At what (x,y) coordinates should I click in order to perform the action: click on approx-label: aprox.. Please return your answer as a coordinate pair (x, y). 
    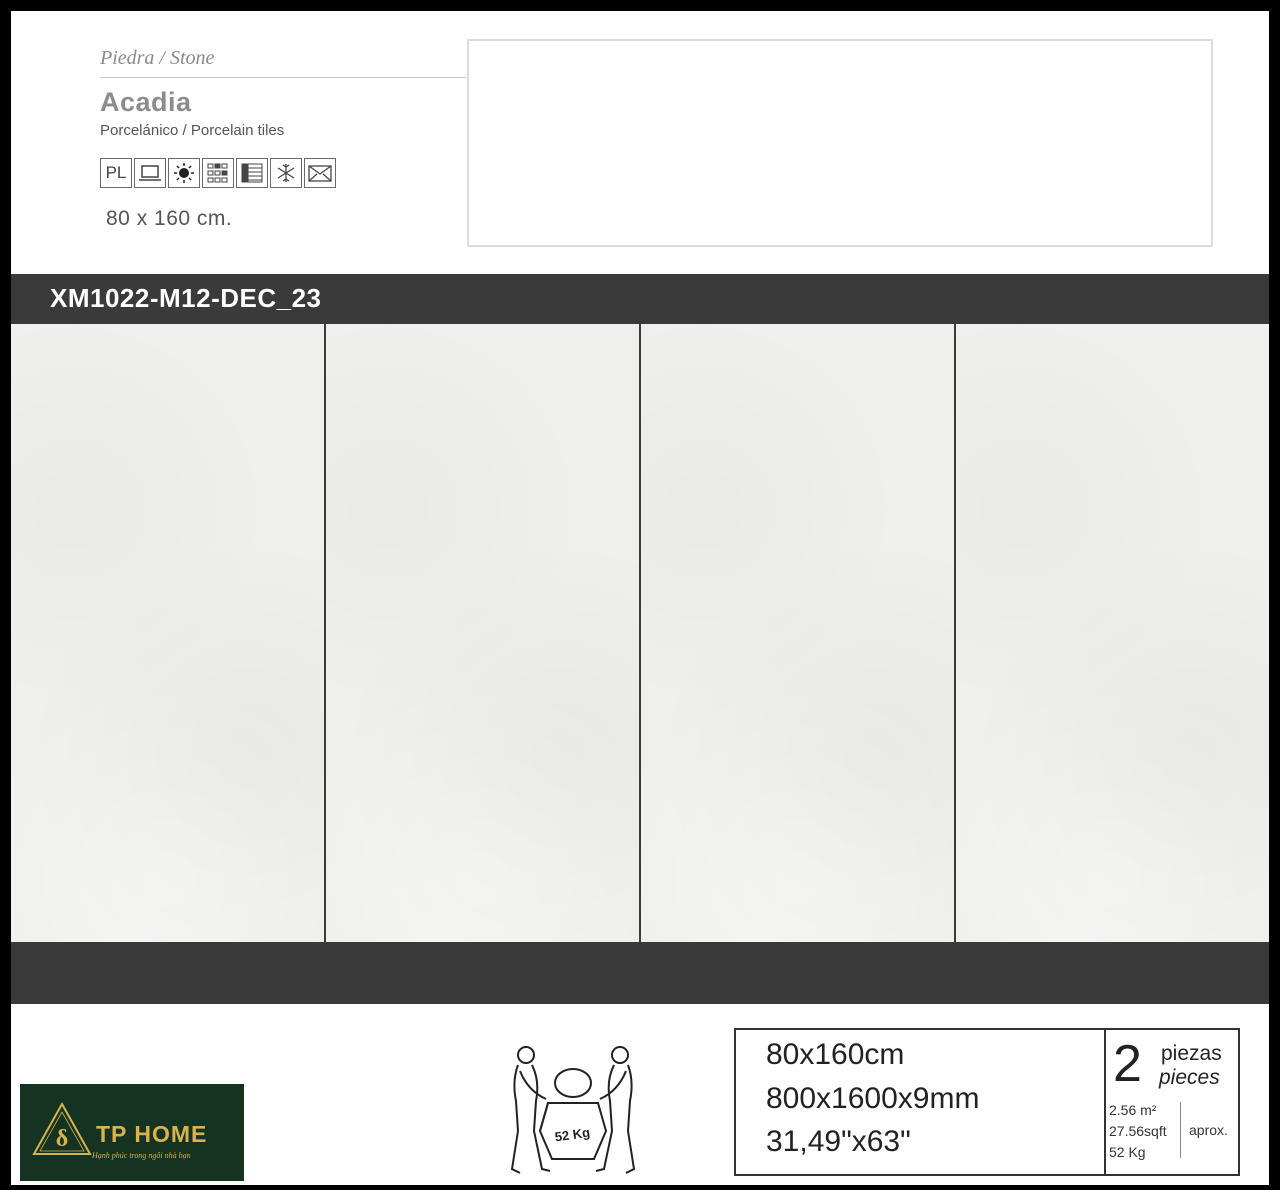
    Looking at the image, I should click on (1208, 1130).